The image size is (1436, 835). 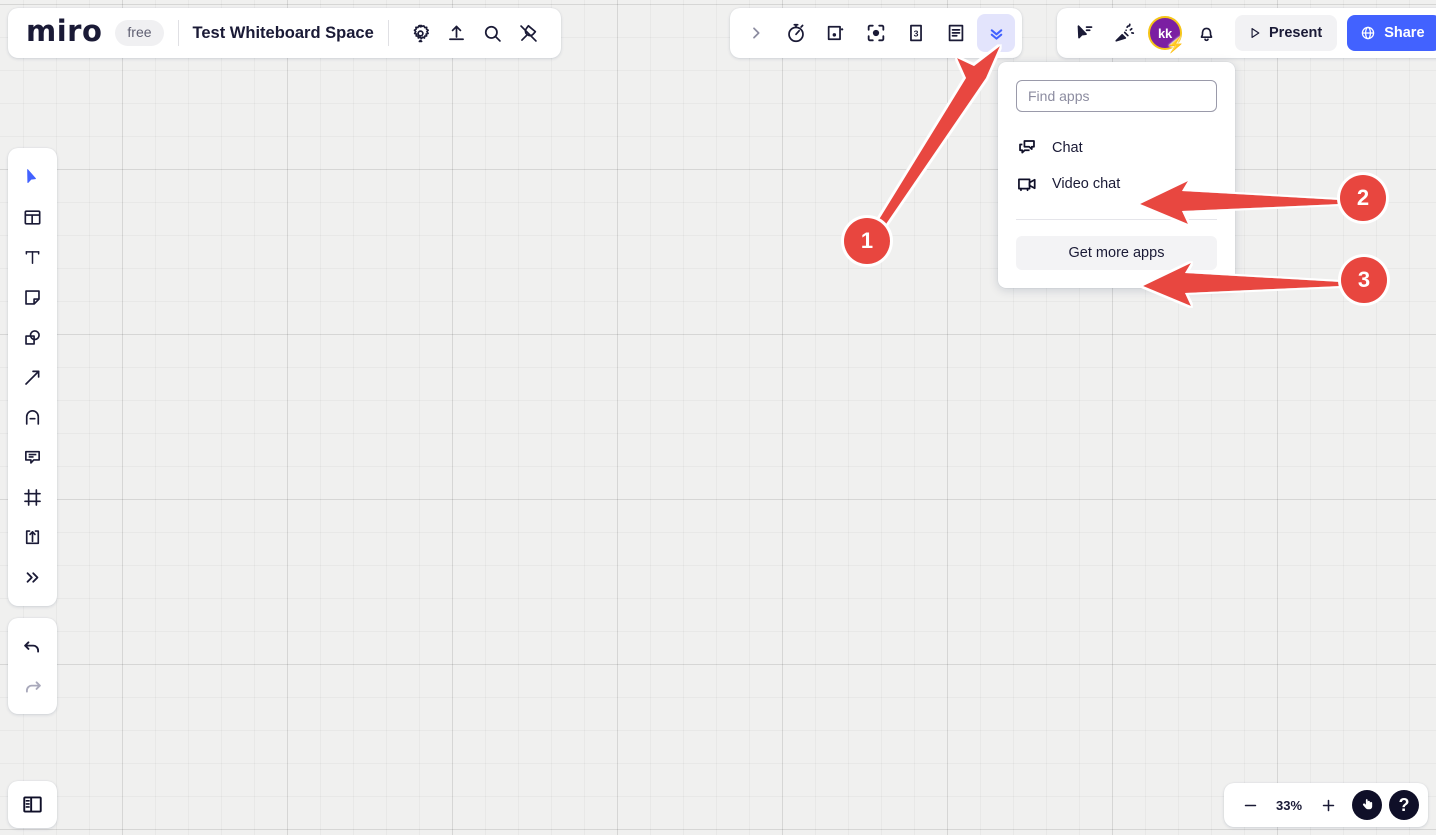 What do you see at coordinates (1296, 33) in the screenshot?
I see `present-label: Present` at bounding box center [1296, 33].